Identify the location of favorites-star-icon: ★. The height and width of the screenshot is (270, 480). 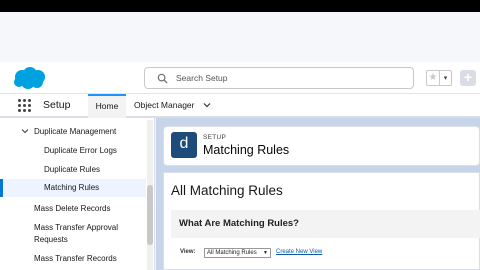
(433, 78).